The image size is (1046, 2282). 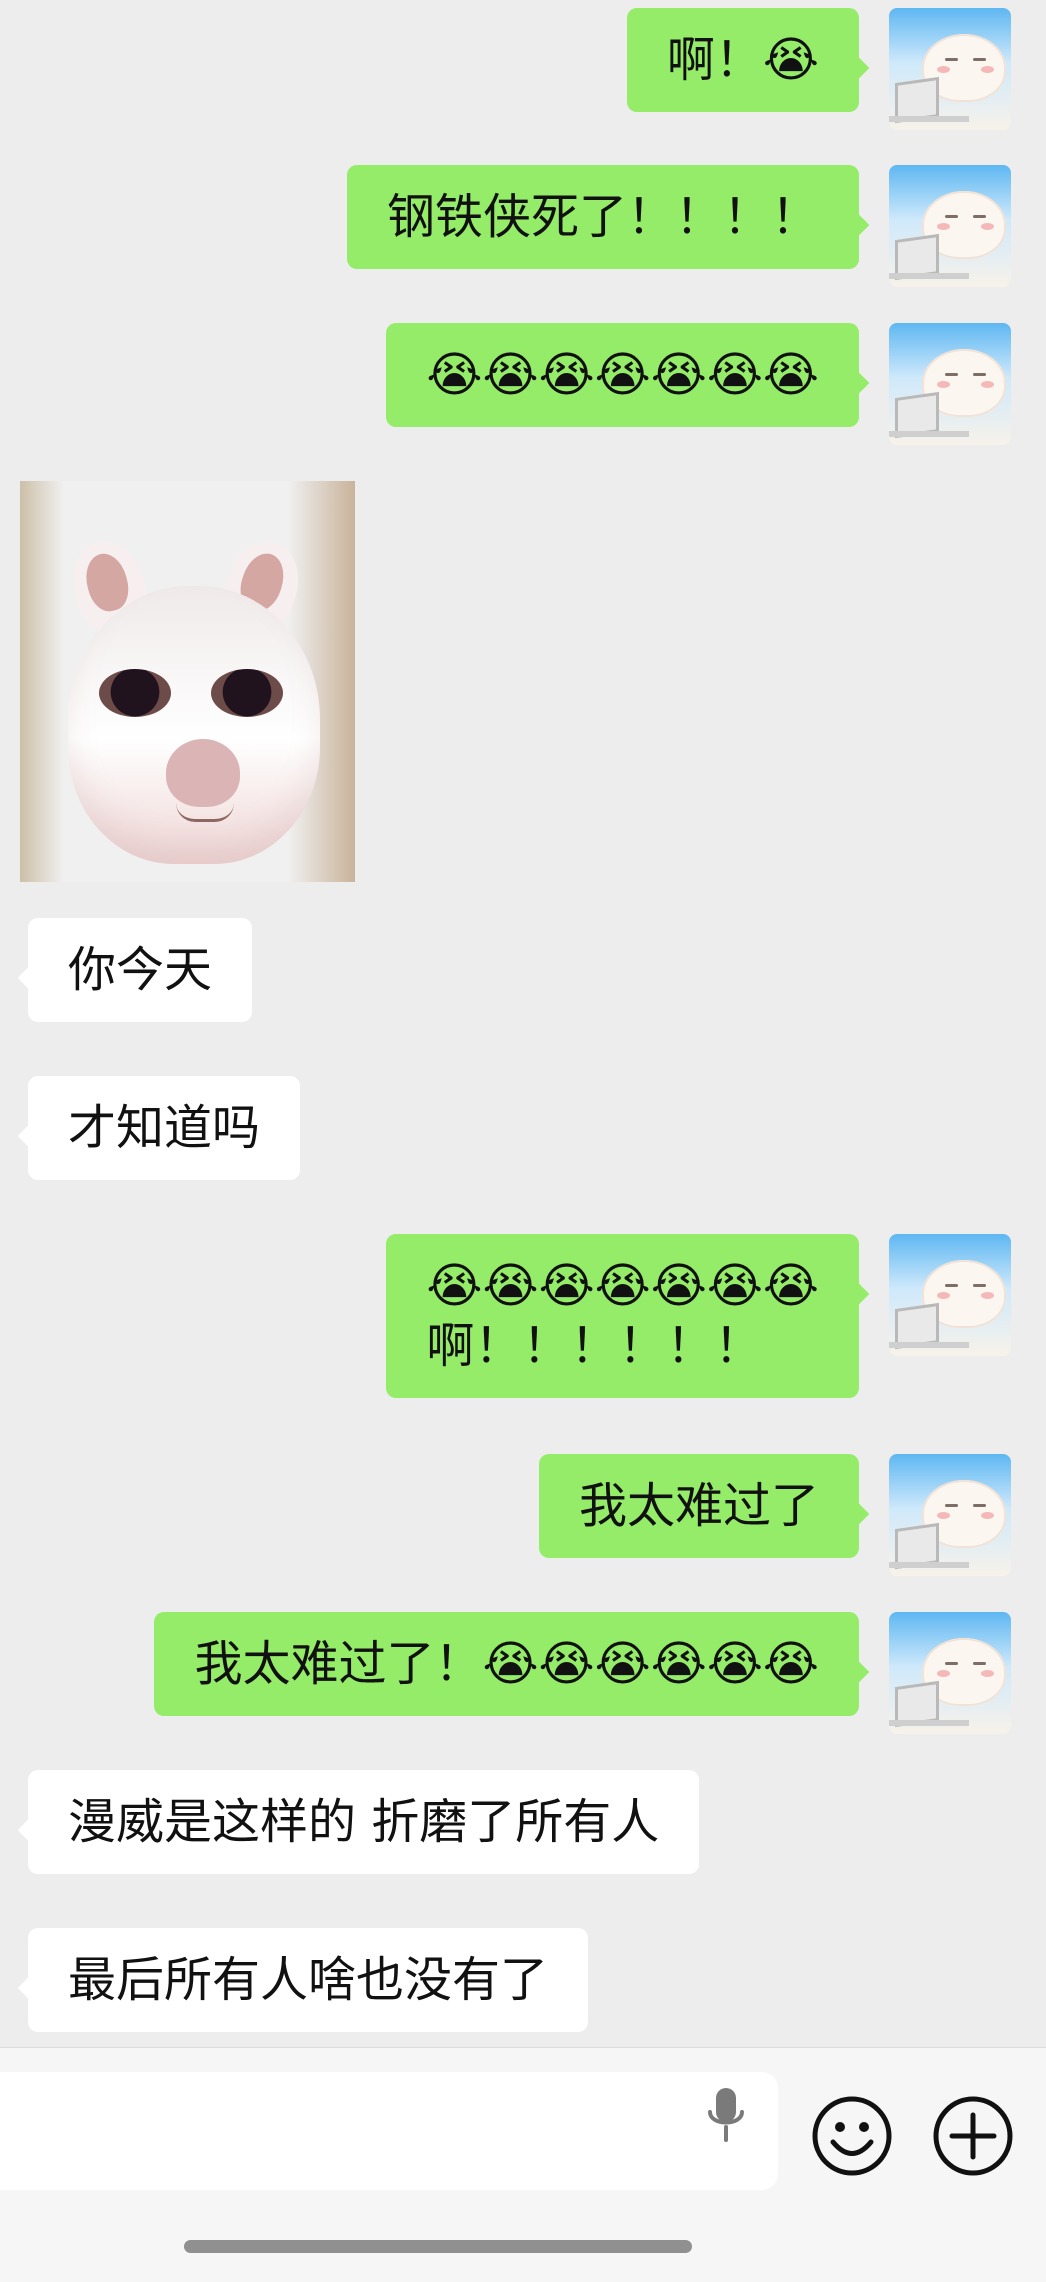 What do you see at coordinates (973, 2136) in the screenshot?
I see `plus-icon` at bounding box center [973, 2136].